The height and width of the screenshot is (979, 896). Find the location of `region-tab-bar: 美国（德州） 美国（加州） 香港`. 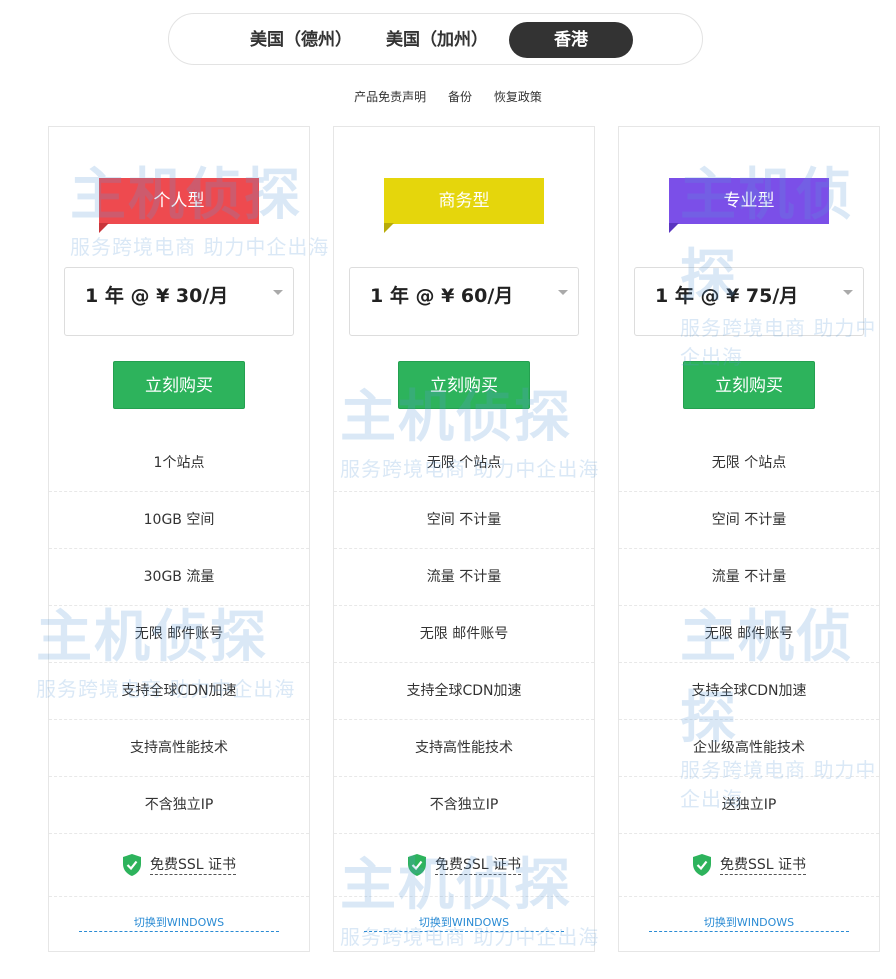

region-tab-bar: 美国（德州） 美国（加州） 香港 is located at coordinates (435, 39).